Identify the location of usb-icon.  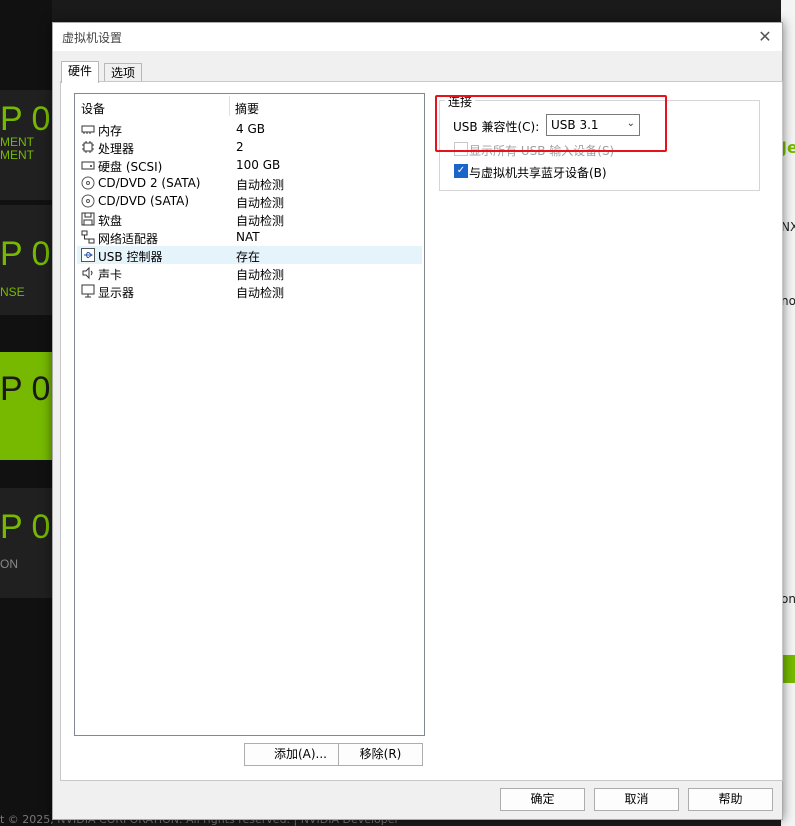
(88, 255).